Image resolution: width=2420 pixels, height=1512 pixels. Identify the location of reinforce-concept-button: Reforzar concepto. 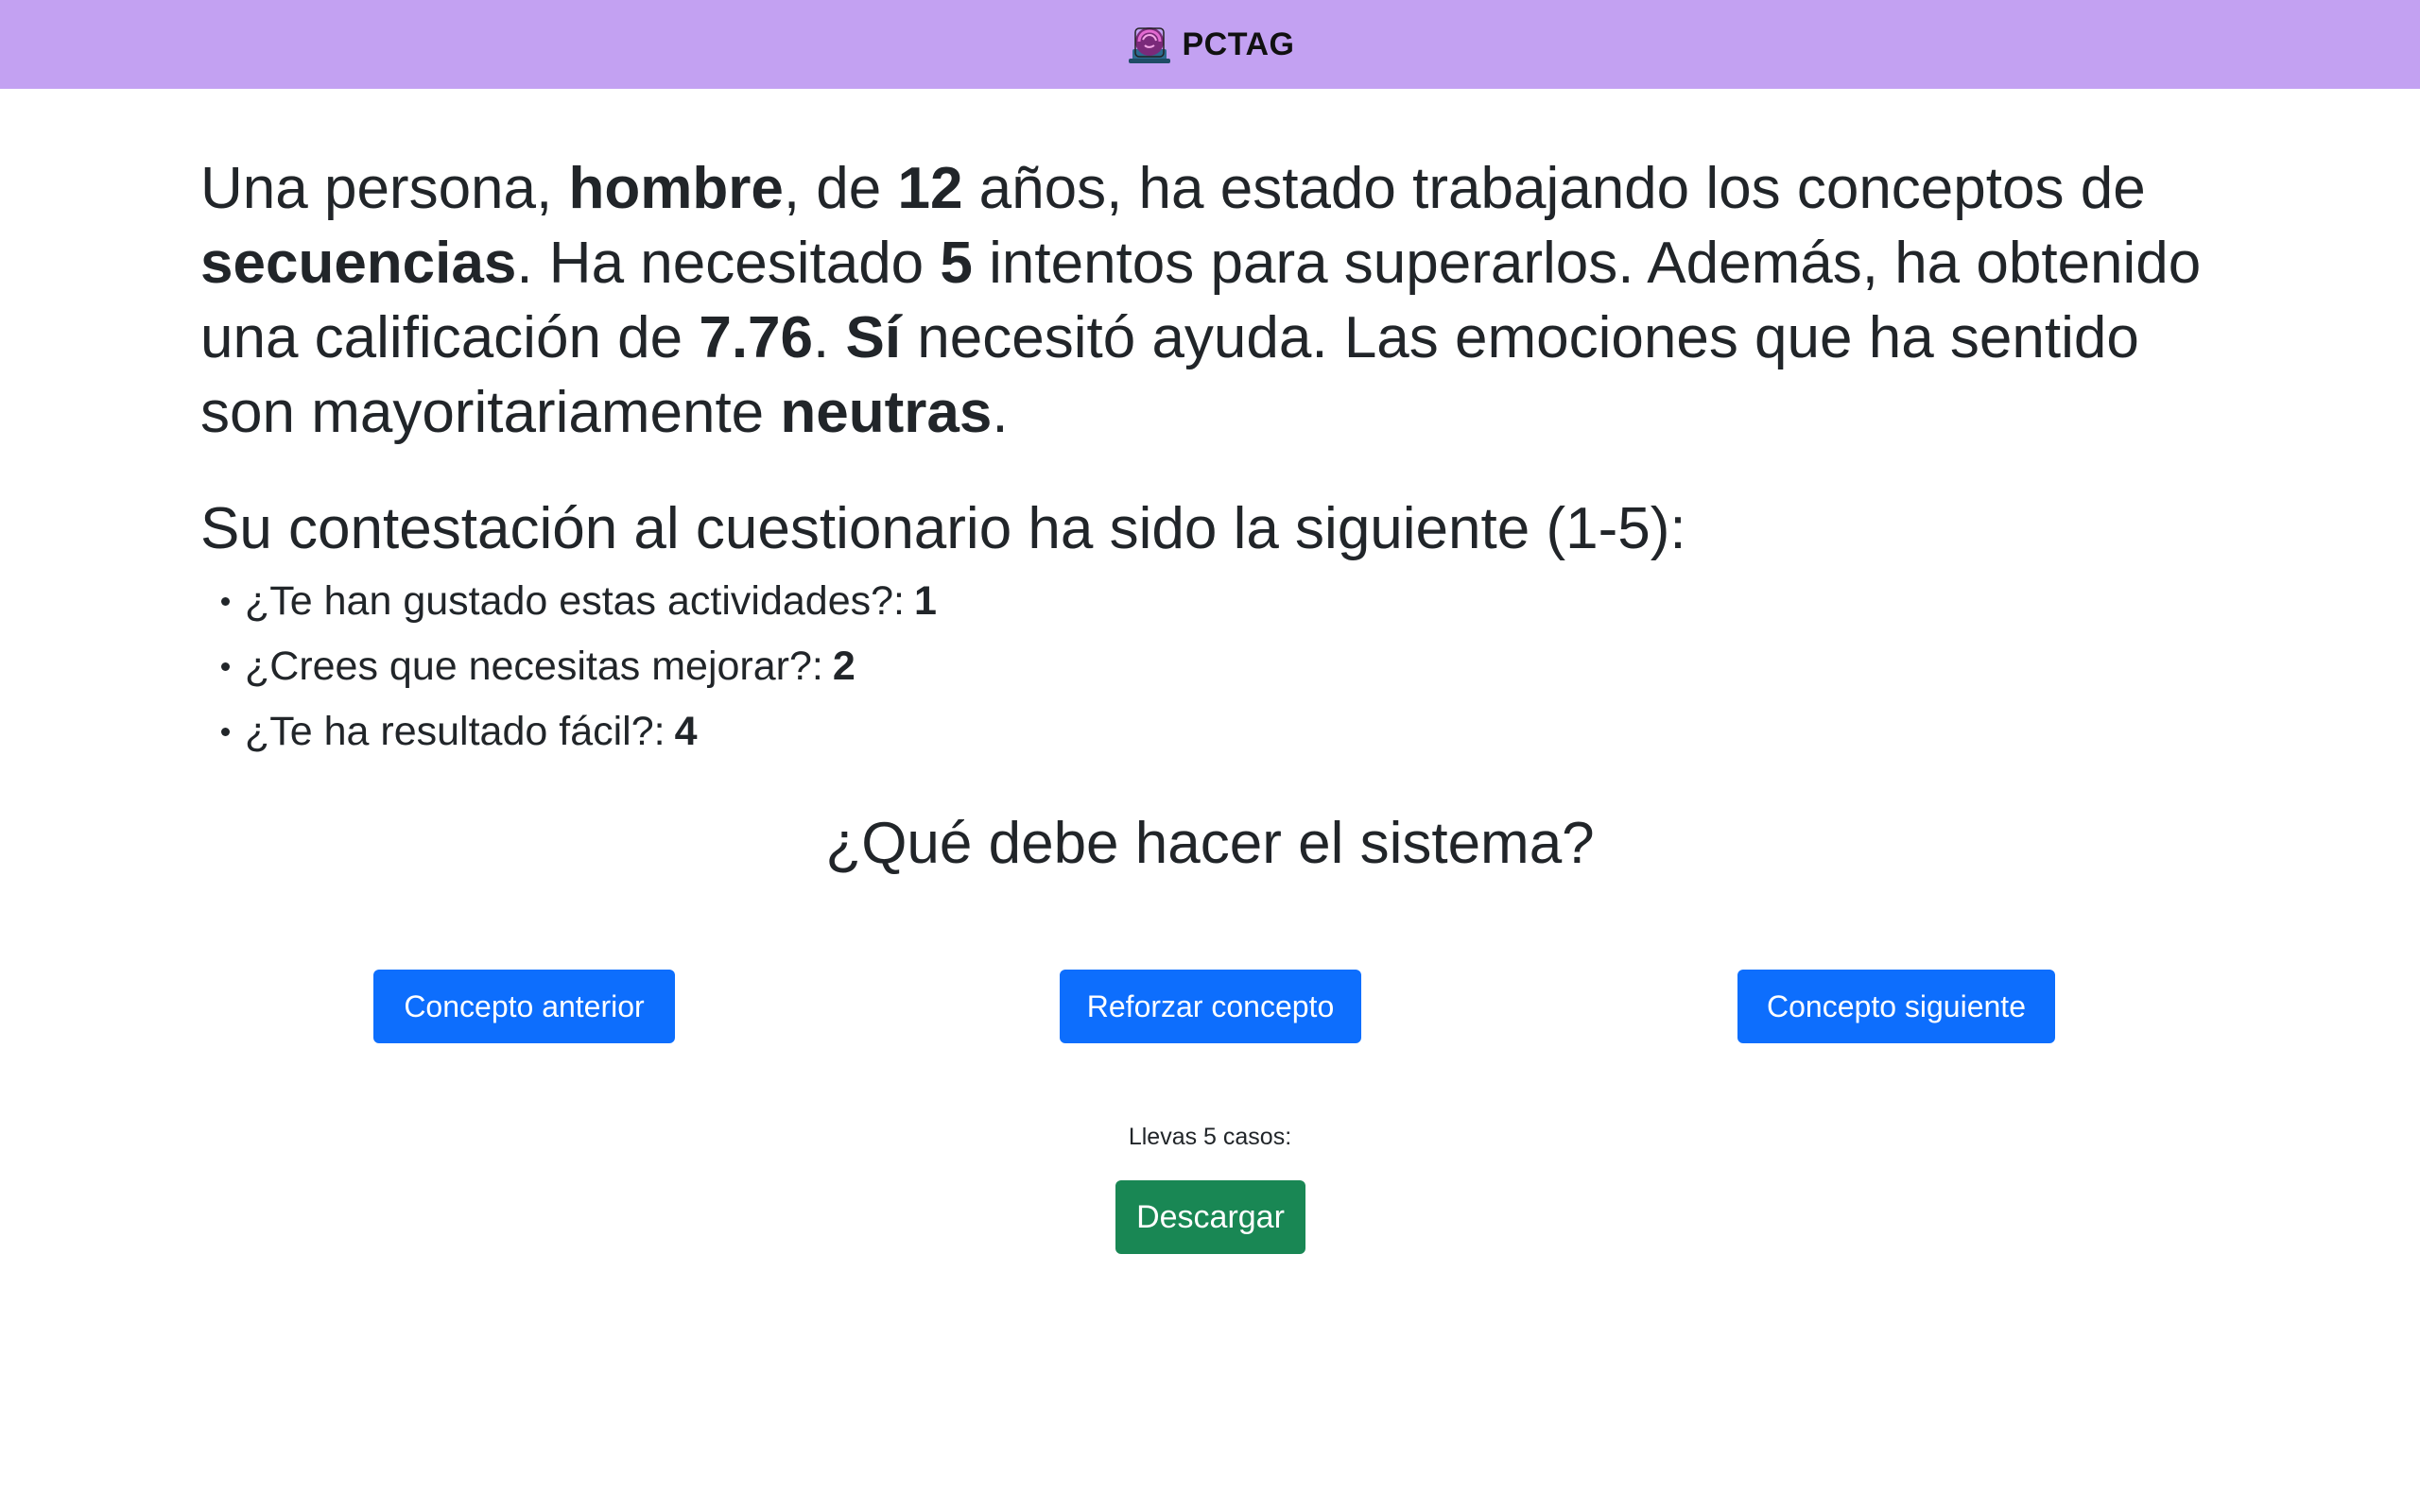
(1210, 1006).